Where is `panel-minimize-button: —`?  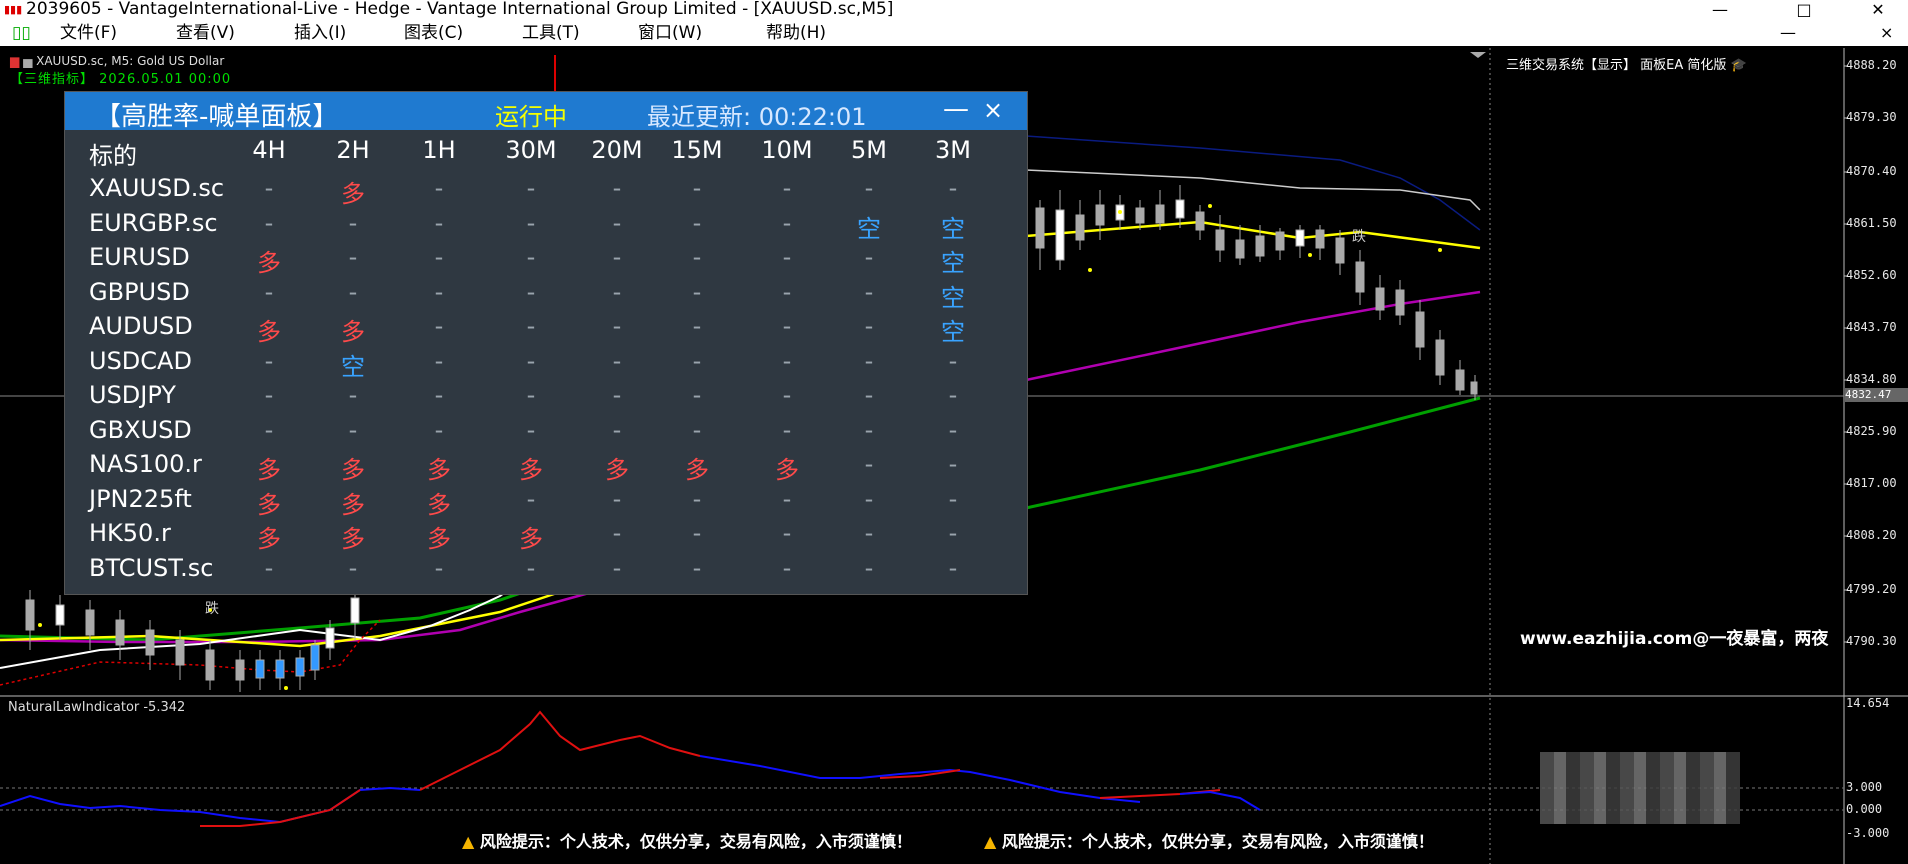
panel-minimize-button: — is located at coordinates (956, 109).